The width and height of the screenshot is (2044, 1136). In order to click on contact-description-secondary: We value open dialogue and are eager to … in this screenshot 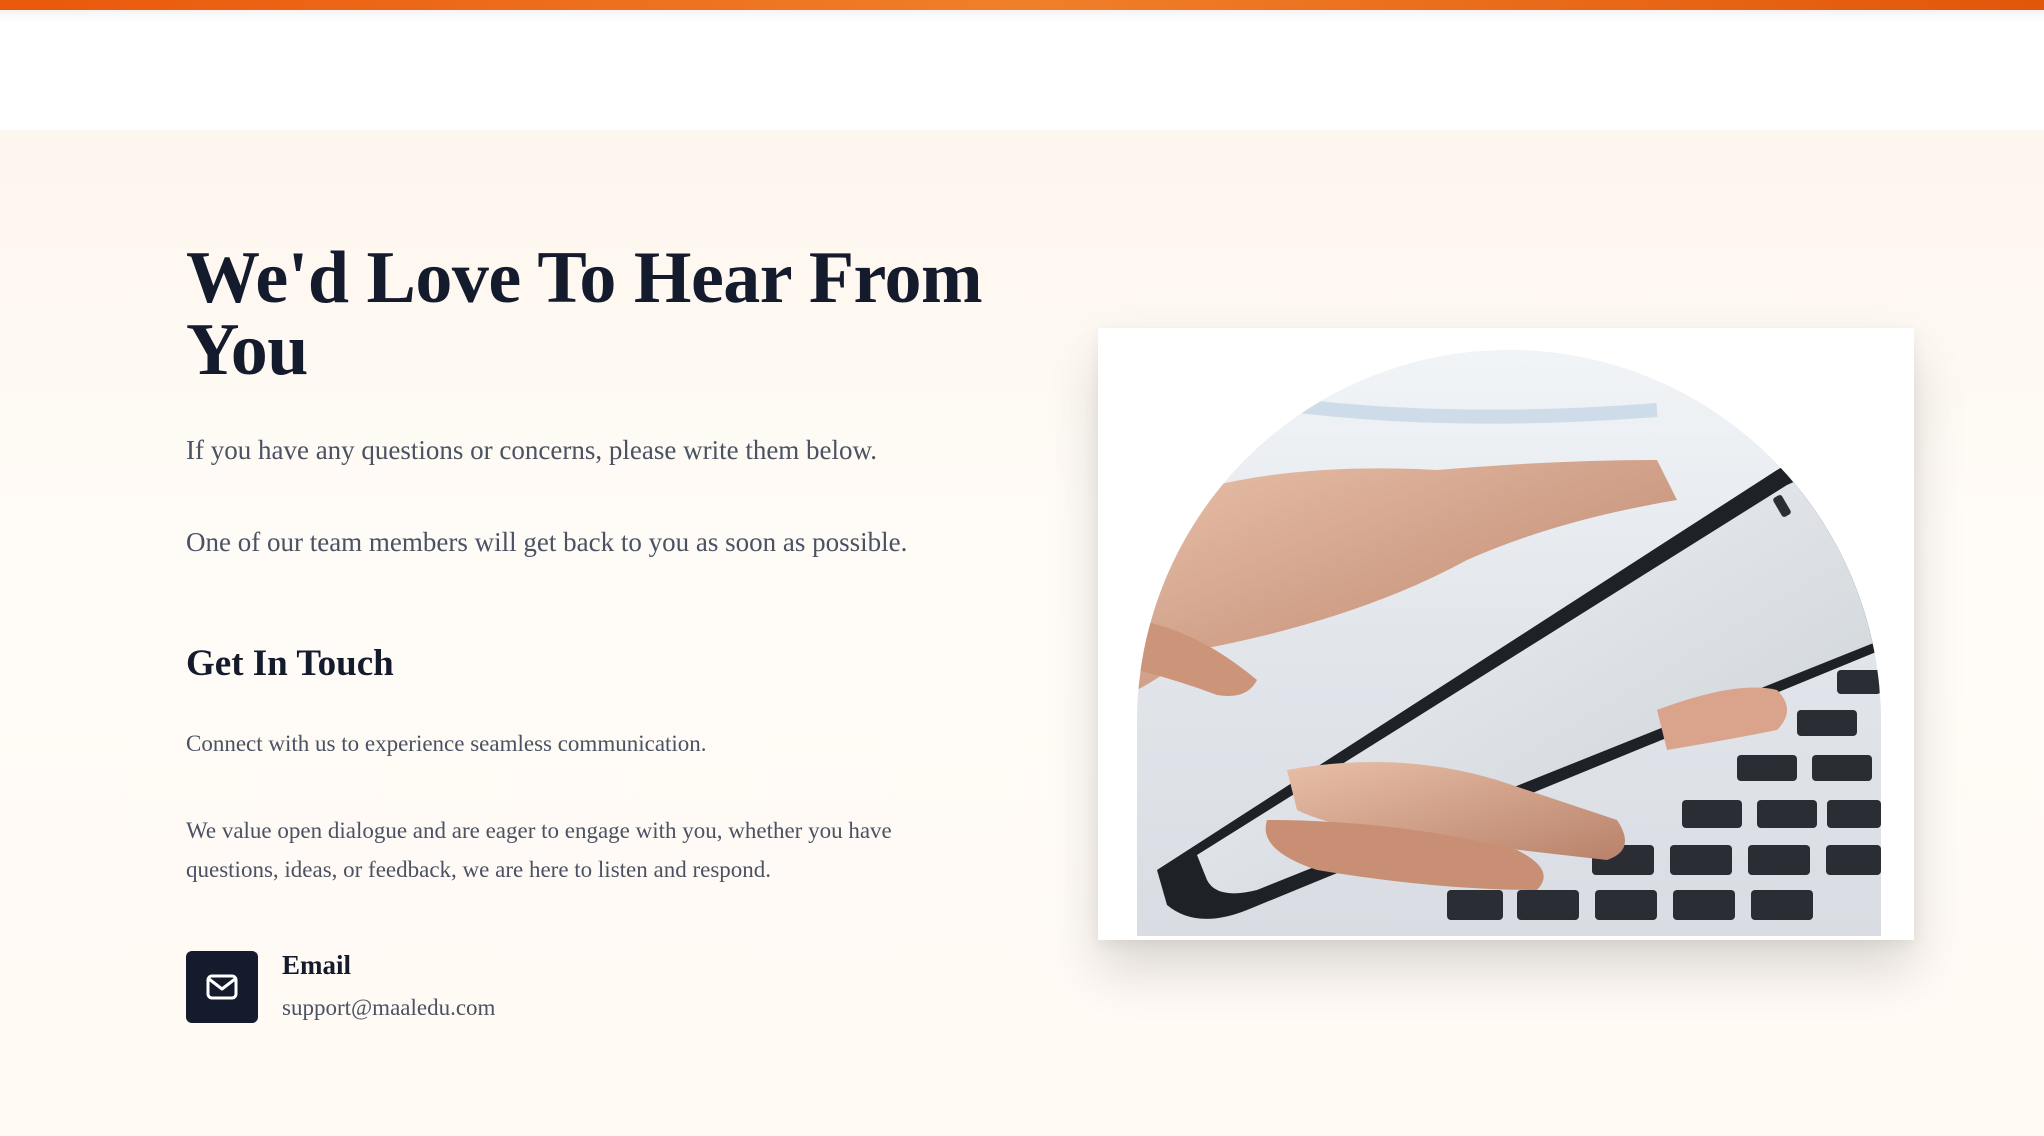, I will do `click(539, 850)`.